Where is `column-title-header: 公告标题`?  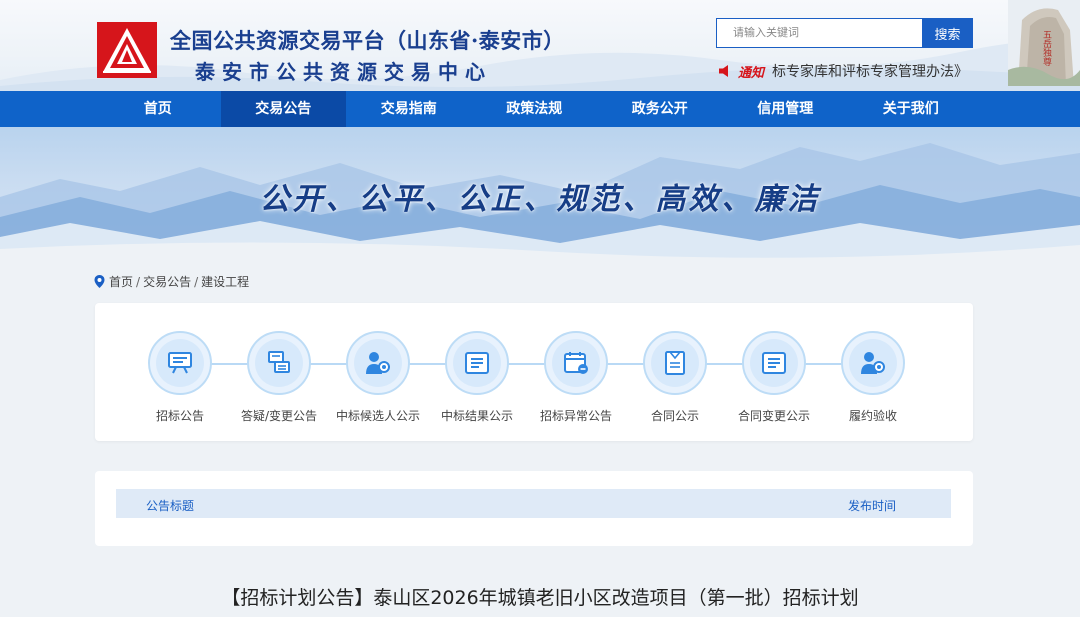 column-title-header: 公告标题 is located at coordinates (170, 506).